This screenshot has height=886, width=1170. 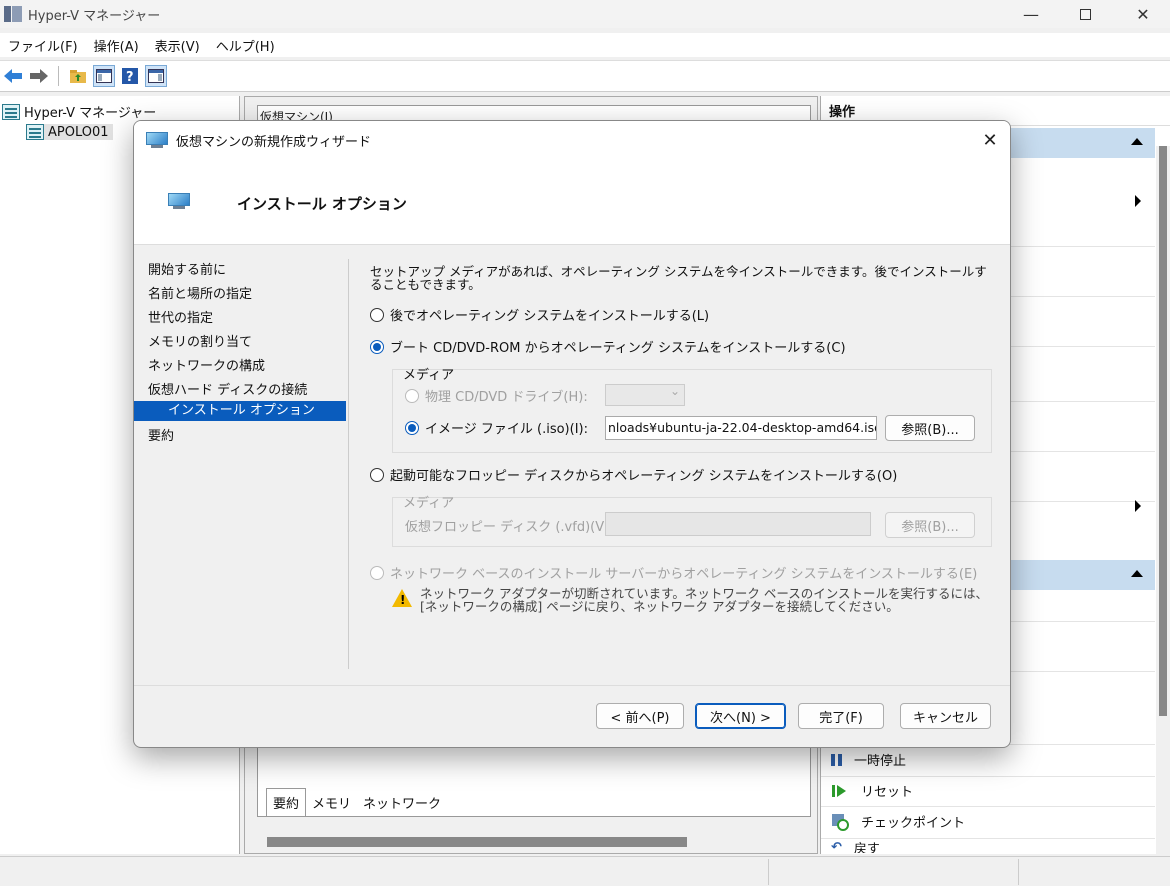 I want to click on tab-memory: メモリ, so click(x=331, y=802).